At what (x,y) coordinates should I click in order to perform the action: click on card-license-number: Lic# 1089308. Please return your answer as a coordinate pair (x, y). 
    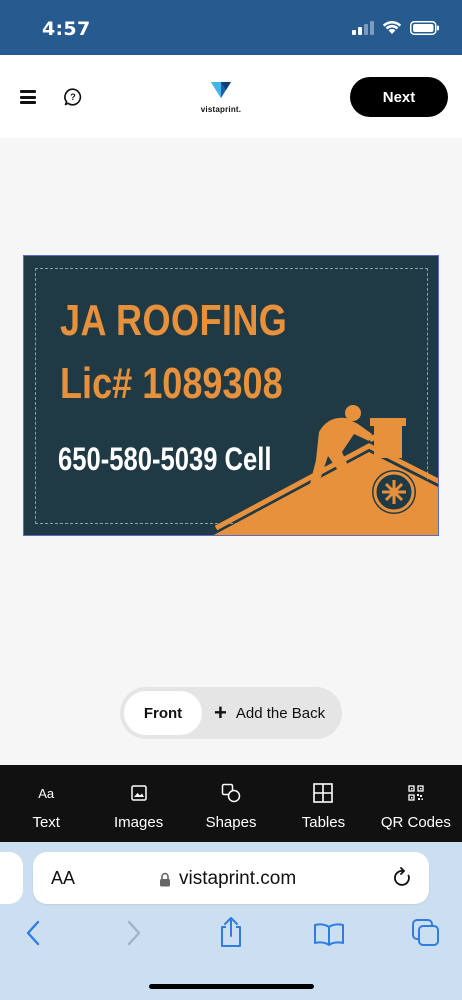
    Looking at the image, I should click on (171, 384).